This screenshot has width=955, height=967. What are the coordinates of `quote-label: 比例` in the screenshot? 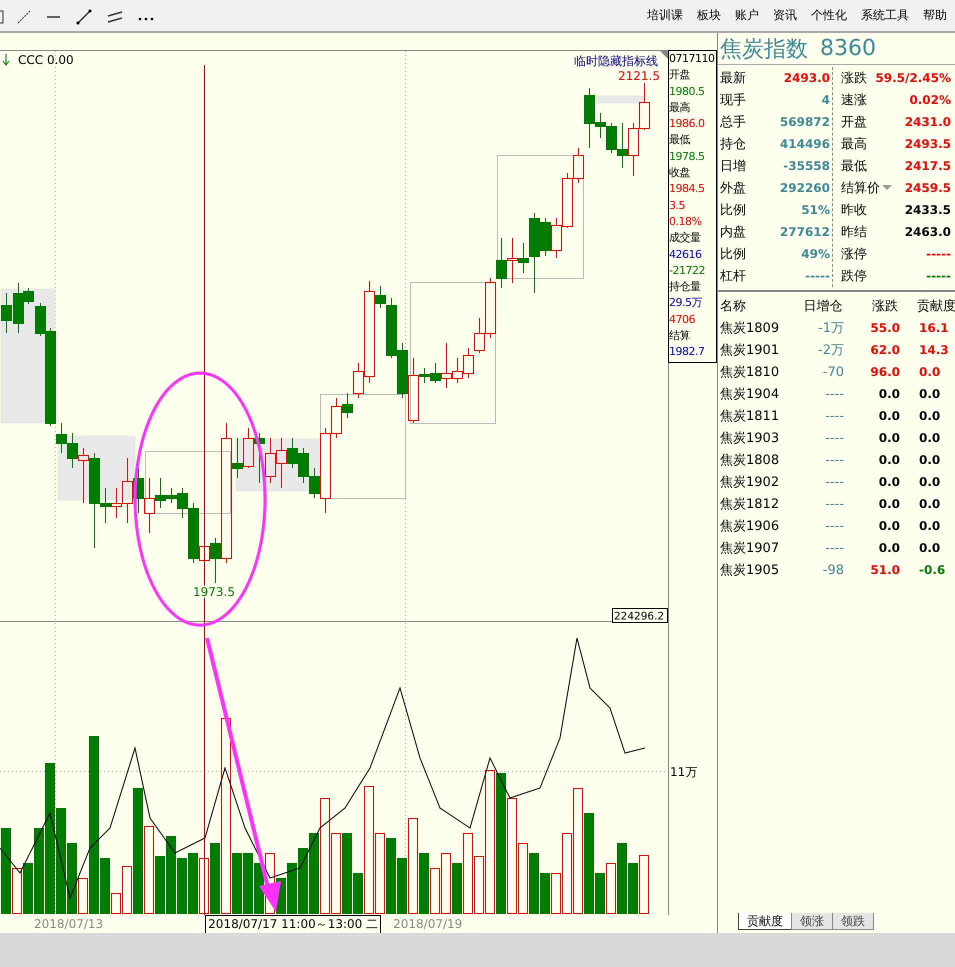 It's located at (733, 210).